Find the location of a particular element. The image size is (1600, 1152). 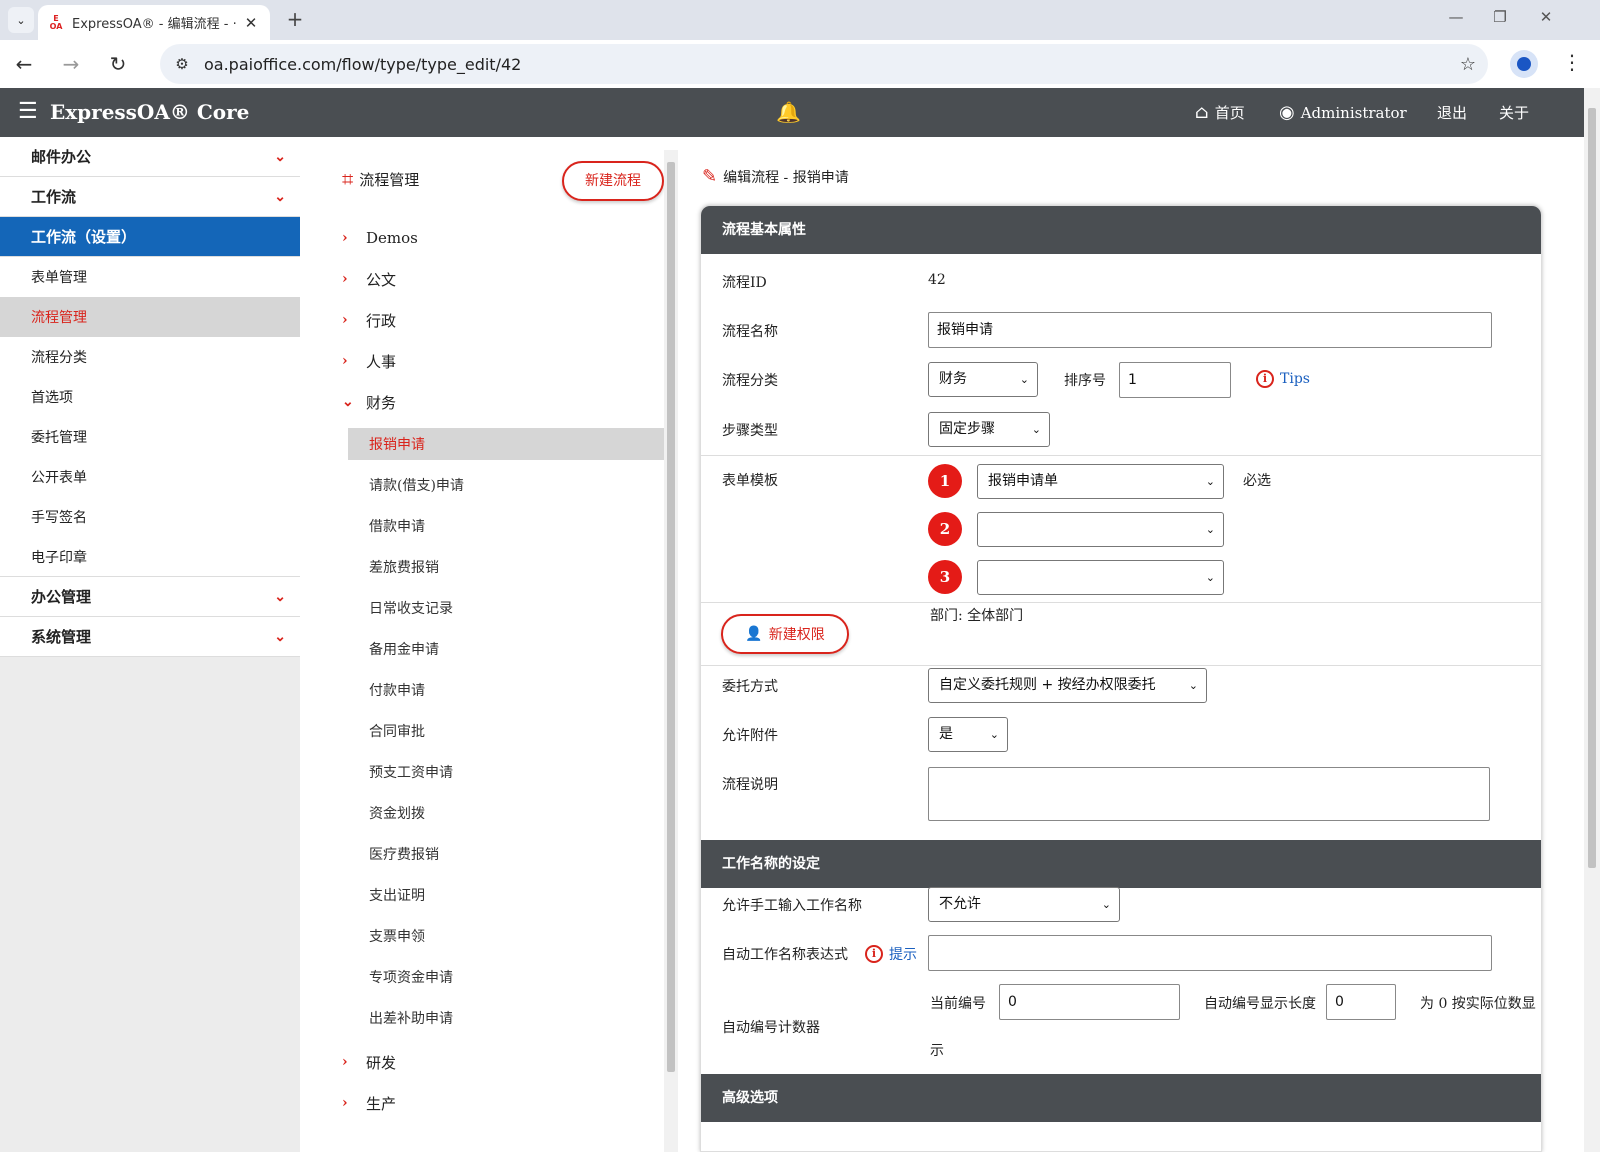

step-type-select: 固定步骤 ⌄ is located at coordinates (989, 429).